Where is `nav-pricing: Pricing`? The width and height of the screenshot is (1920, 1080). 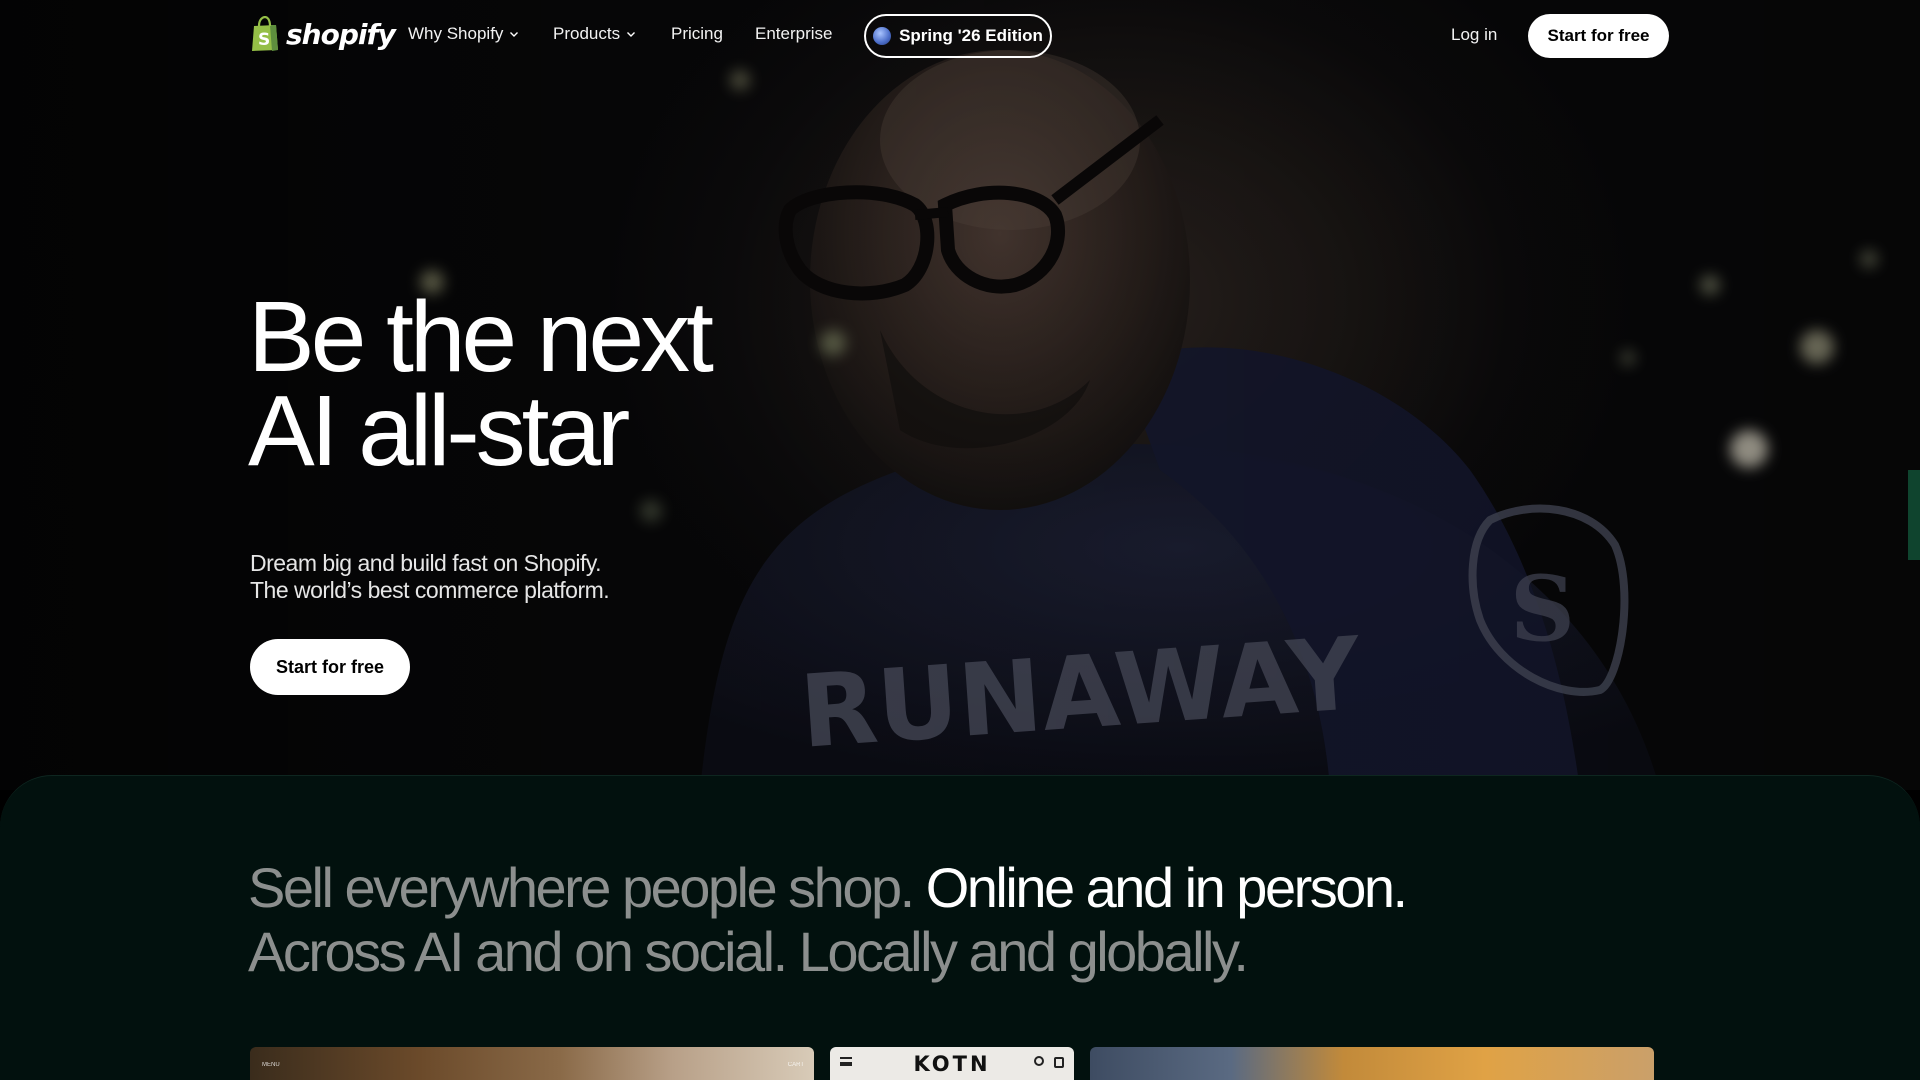 nav-pricing: Pricing is located at coordinates (697, 34).